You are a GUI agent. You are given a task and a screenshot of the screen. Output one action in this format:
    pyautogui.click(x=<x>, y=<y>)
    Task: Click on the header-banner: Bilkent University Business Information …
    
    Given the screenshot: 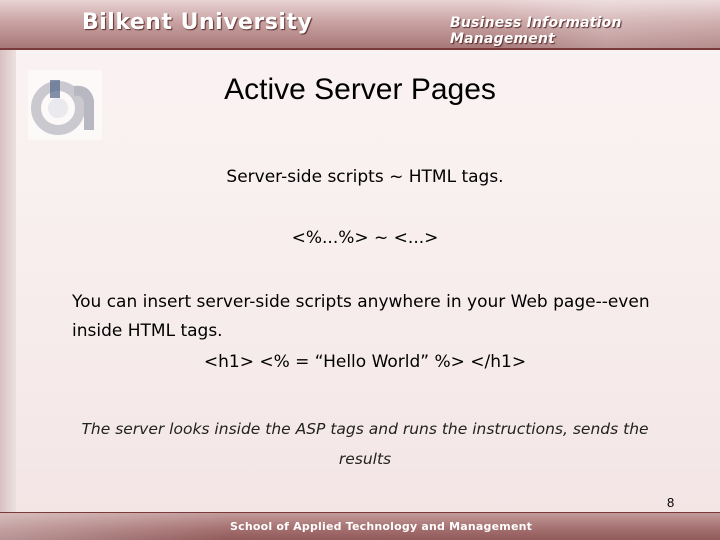 What is the action you would take?
    pyautogui.click(x=360, y=25)
    